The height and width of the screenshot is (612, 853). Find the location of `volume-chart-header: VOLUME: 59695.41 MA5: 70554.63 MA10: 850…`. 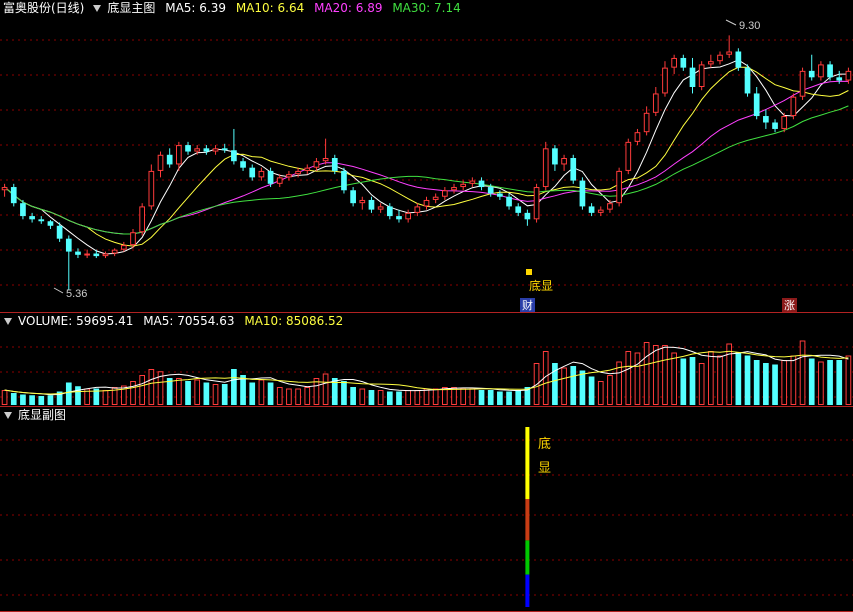

volume-chart-header: VOLUME: 59695.41 MA5: 70554.63 MA10: 850… is located at coordinates (174, 321).